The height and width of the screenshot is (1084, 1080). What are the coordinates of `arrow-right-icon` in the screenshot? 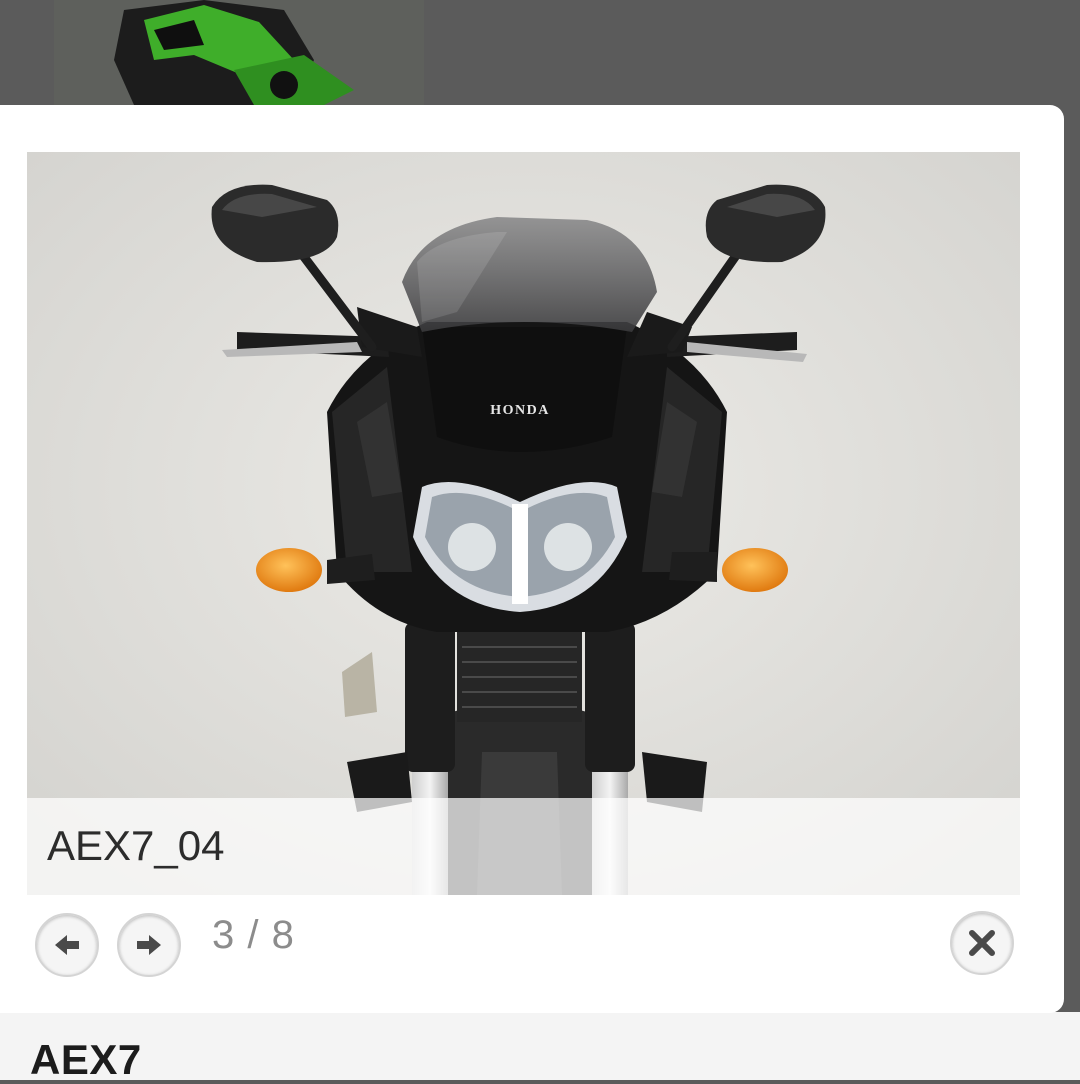 It's located at (149, 945).